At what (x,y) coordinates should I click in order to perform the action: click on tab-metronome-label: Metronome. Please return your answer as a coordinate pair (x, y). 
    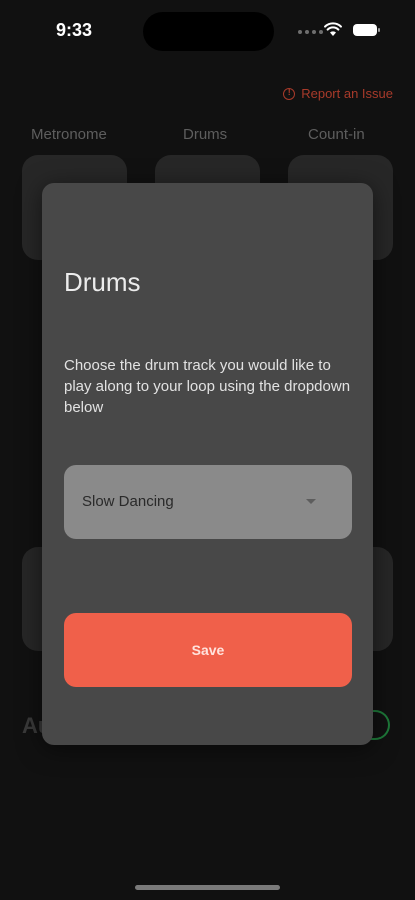
    Looking at the image, I should click on (69, 134).